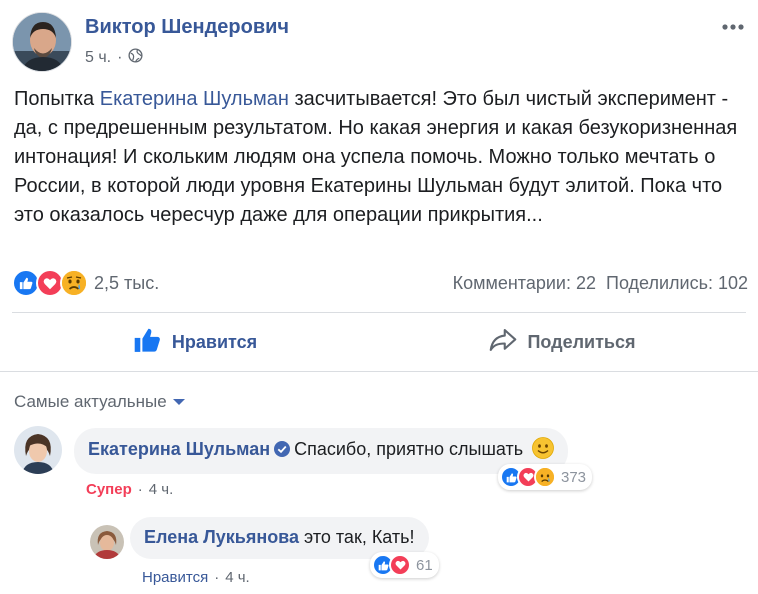 This screenshot has width=758, height=594. I want to click on post-stats: 2,5 тыс. Комментарии: 22 Поделились: 102, so click(380, 283).